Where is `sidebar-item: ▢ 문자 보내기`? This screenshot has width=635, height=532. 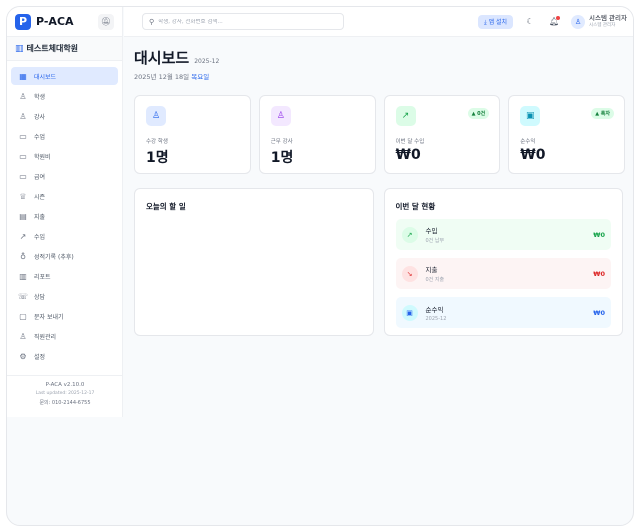 sidebar-item: ▢ 문자 보내기 is located at coordinates (64, 316).